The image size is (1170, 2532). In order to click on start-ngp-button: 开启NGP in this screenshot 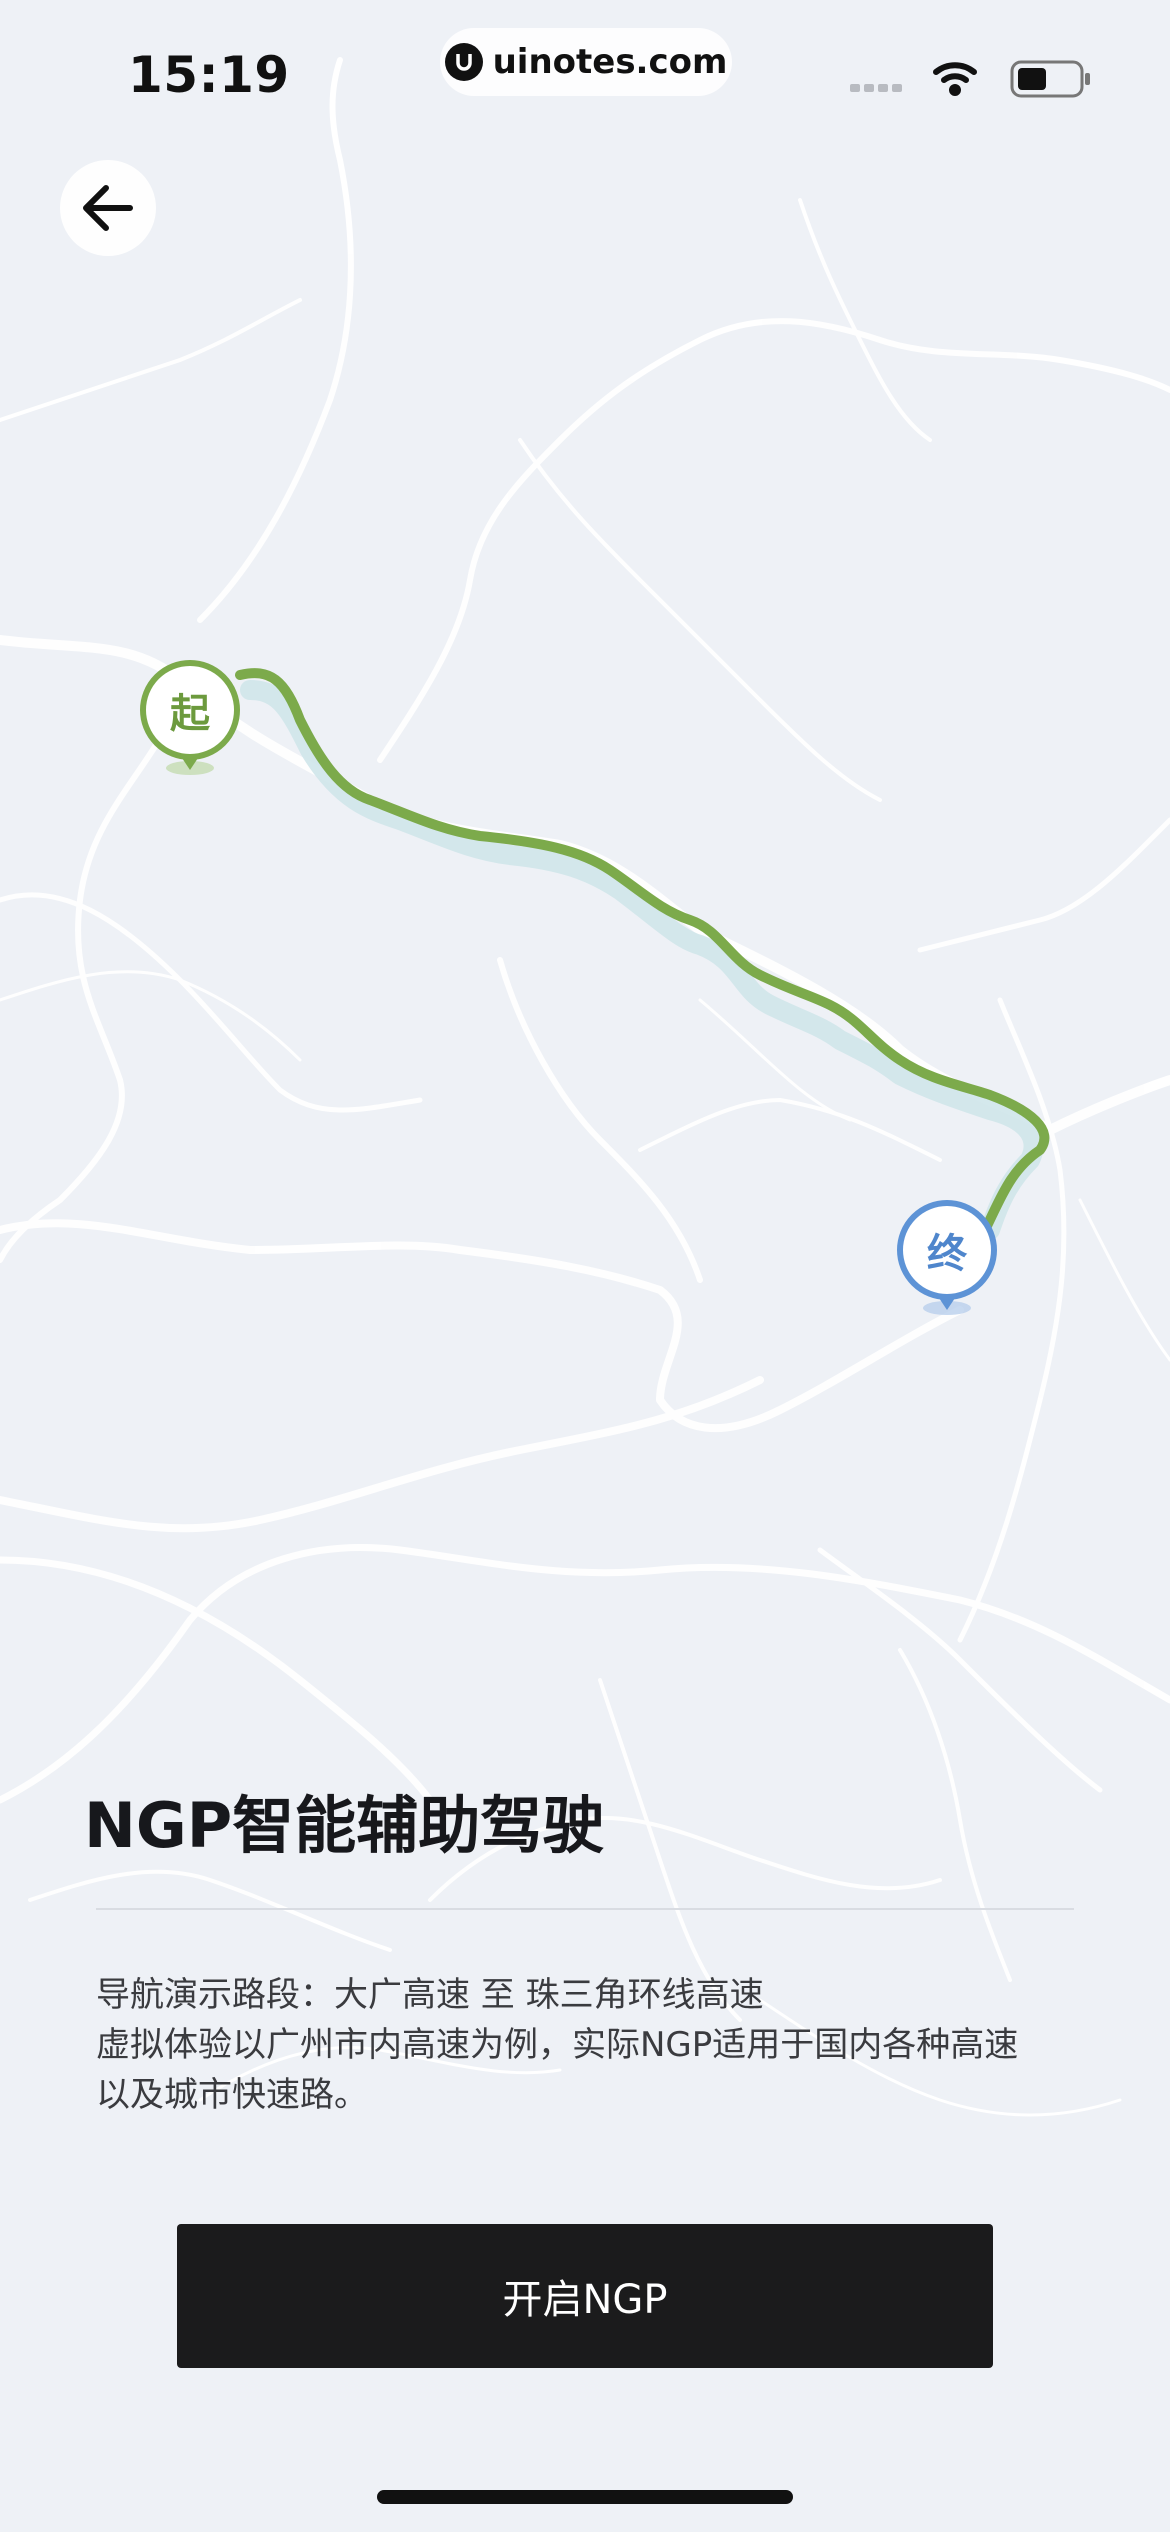, I will do `click(585, 2296)`.